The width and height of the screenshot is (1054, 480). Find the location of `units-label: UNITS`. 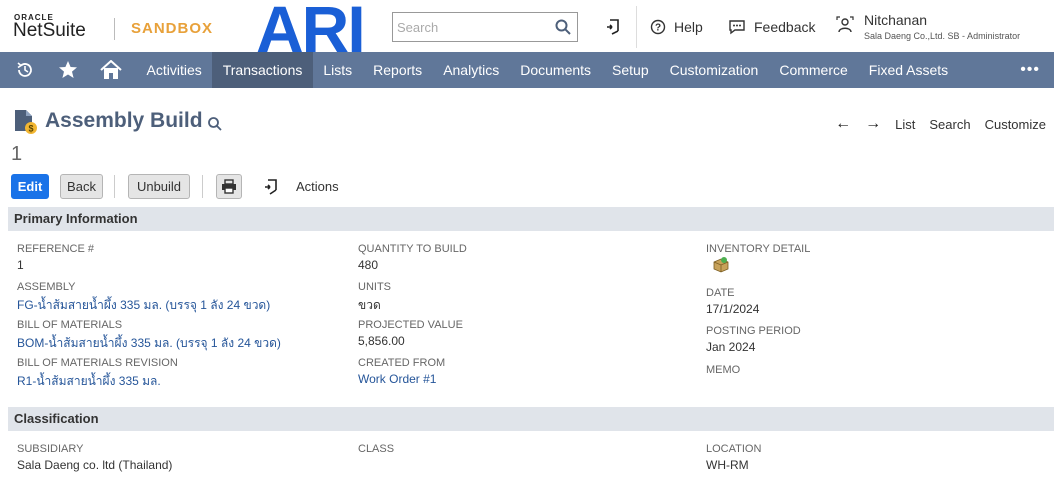

units-label: UNITS is located at coordinates (374, 287).